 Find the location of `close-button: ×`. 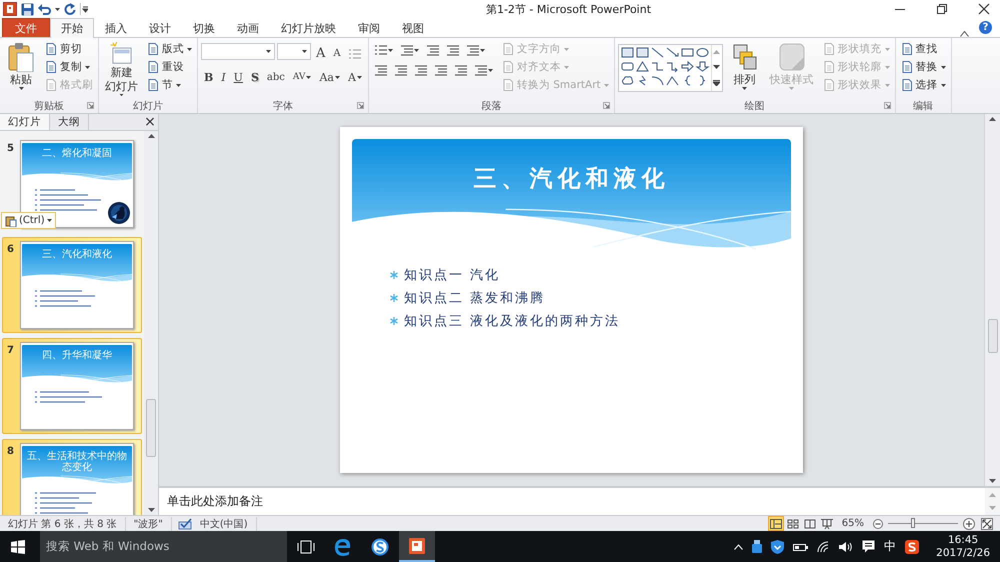

close-button: × is located at coordinates (150, 122).